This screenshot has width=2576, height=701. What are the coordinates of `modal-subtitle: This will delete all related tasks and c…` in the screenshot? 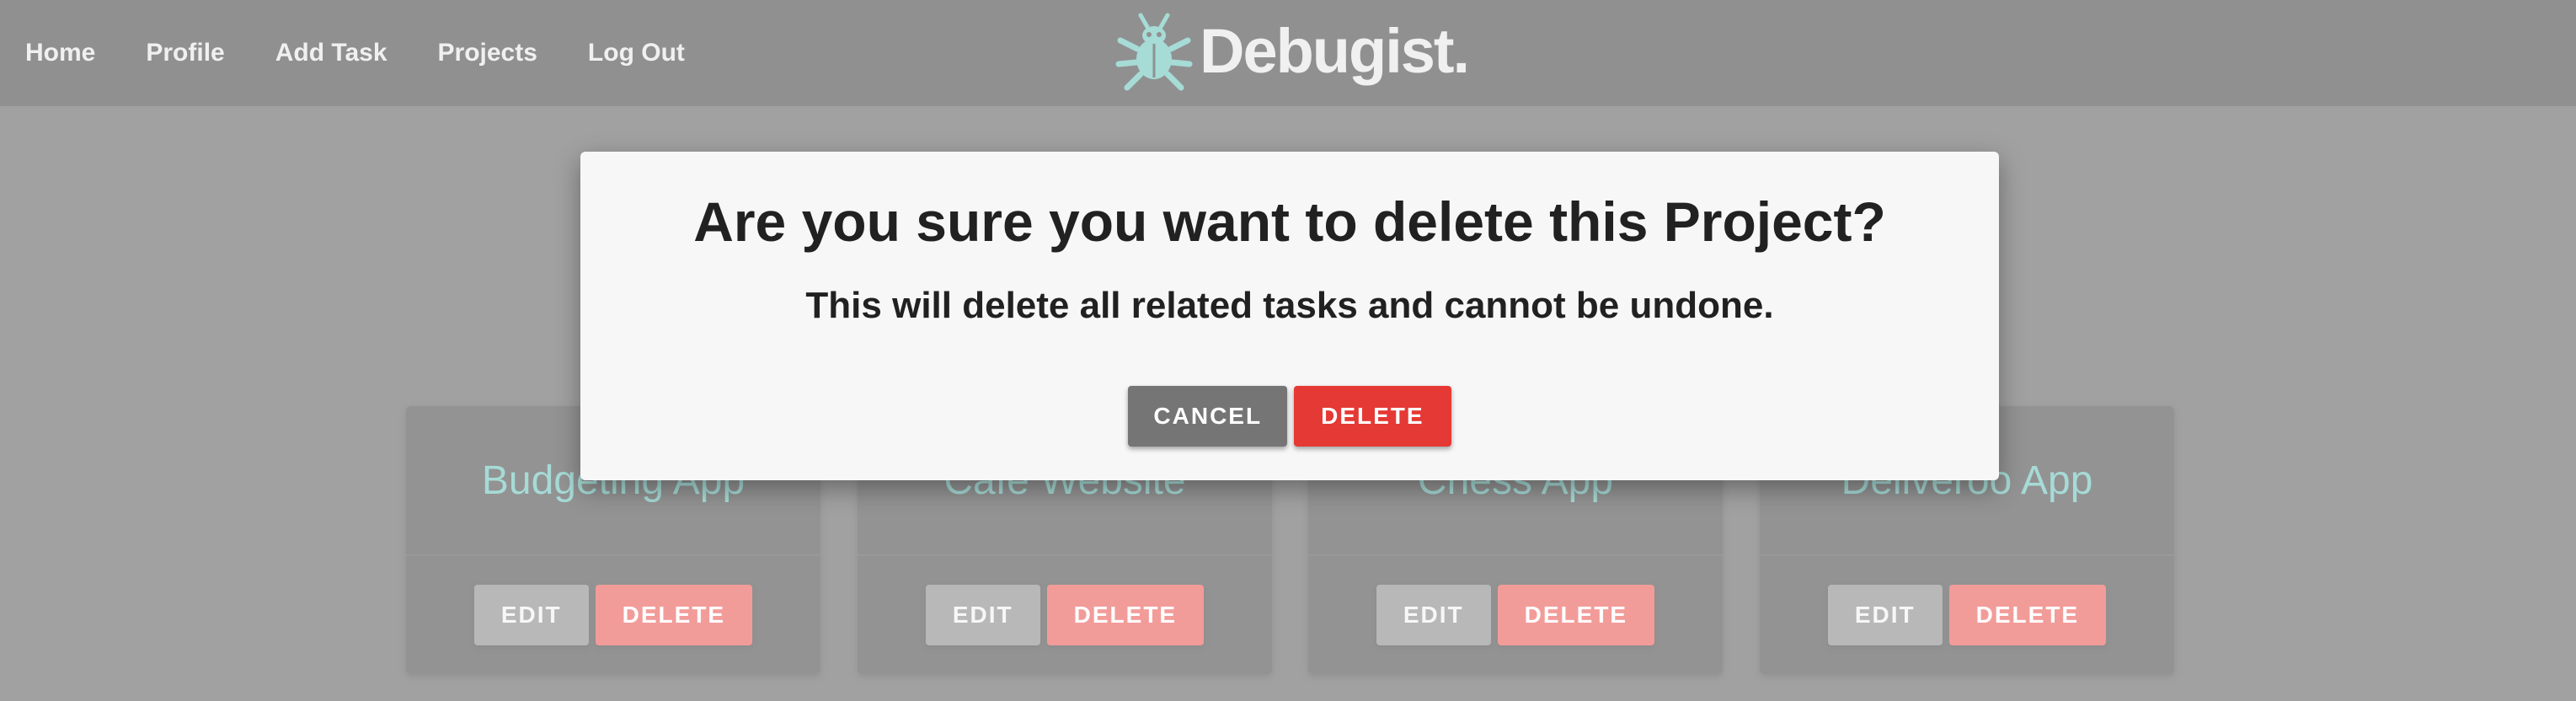 It's located at (1289, 305).